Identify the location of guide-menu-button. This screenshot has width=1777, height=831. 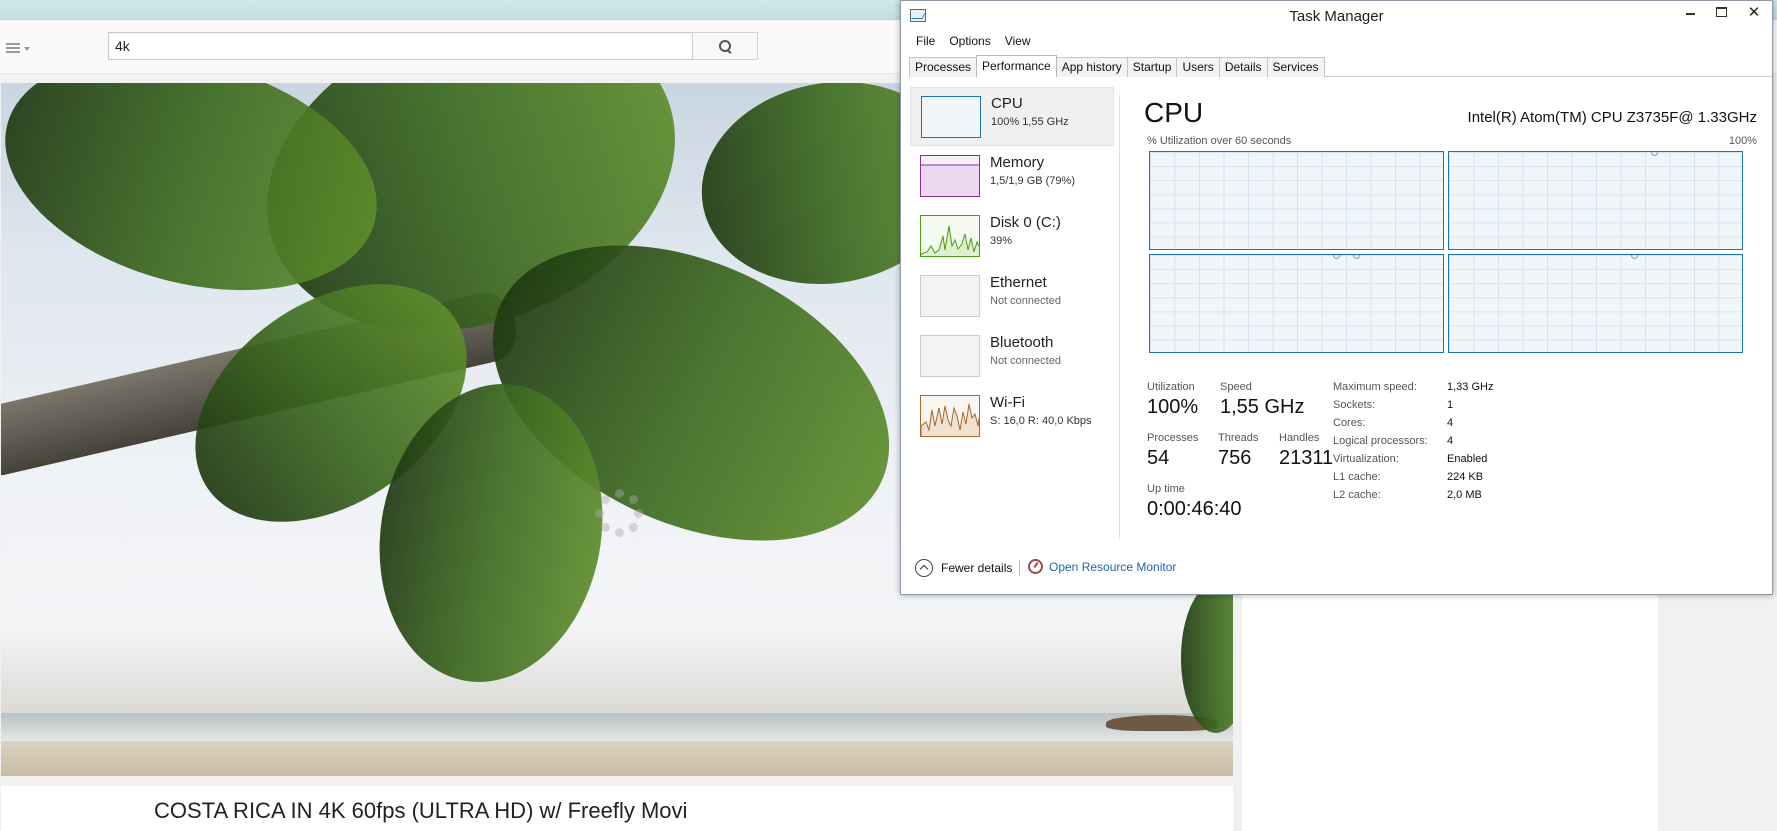
(19, 48).